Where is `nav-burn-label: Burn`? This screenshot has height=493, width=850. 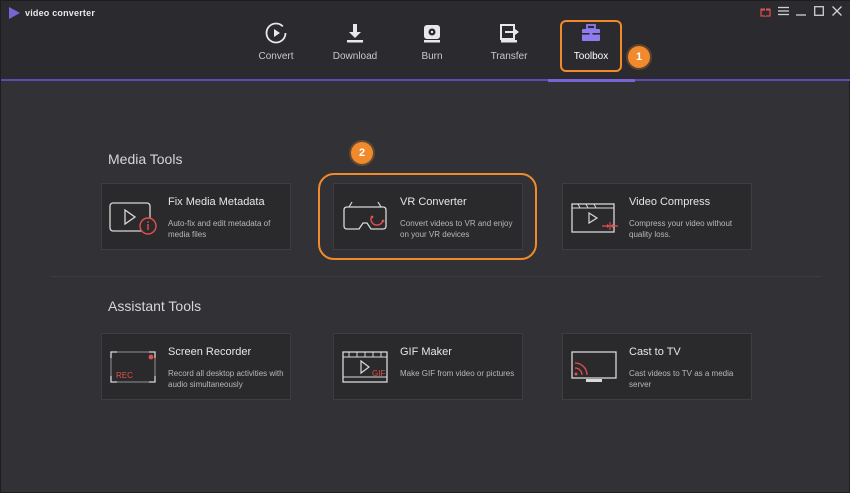 nav-burn-label: Burn is located at coordinates (432, 56).